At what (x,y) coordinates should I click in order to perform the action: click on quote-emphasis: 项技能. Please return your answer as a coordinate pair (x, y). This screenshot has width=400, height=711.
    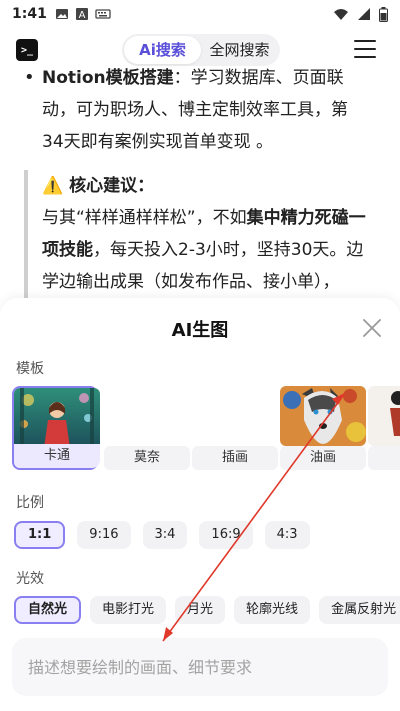
    Looking at the image, I should click on (67, 250).